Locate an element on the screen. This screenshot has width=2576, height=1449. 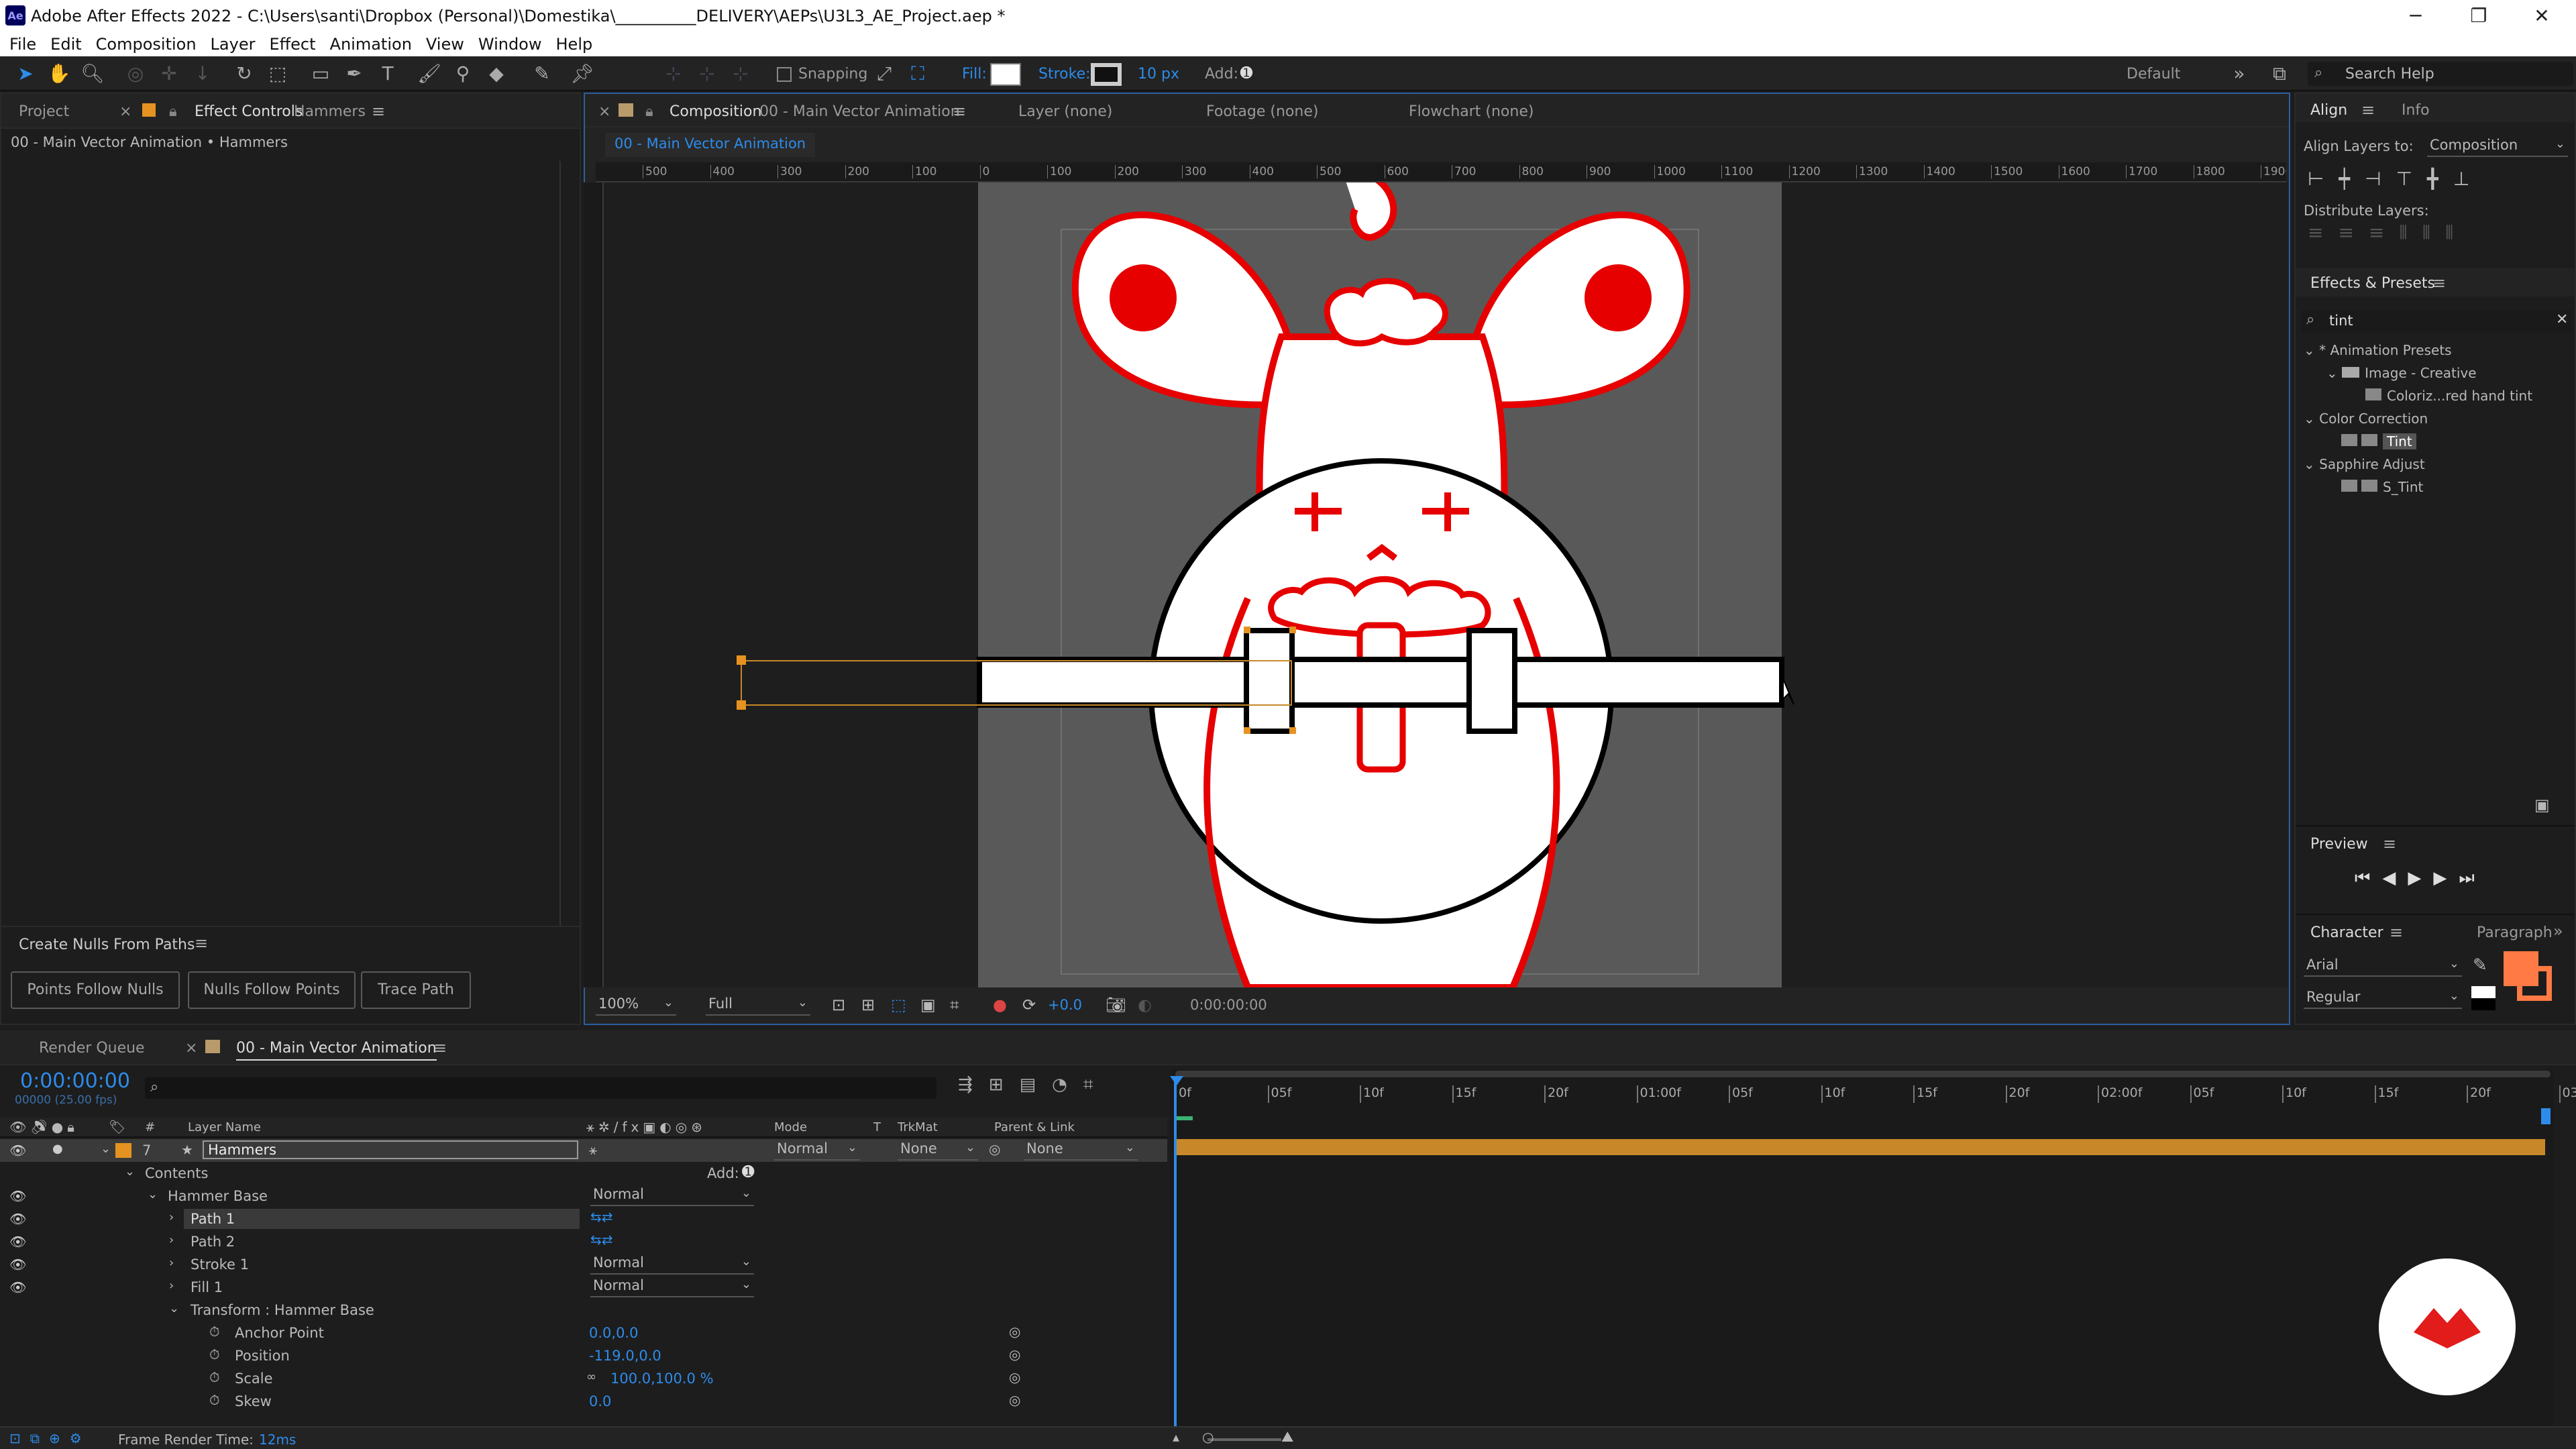
puppet-pin-icon: 📌︎ is located at coordinates (582, 74).